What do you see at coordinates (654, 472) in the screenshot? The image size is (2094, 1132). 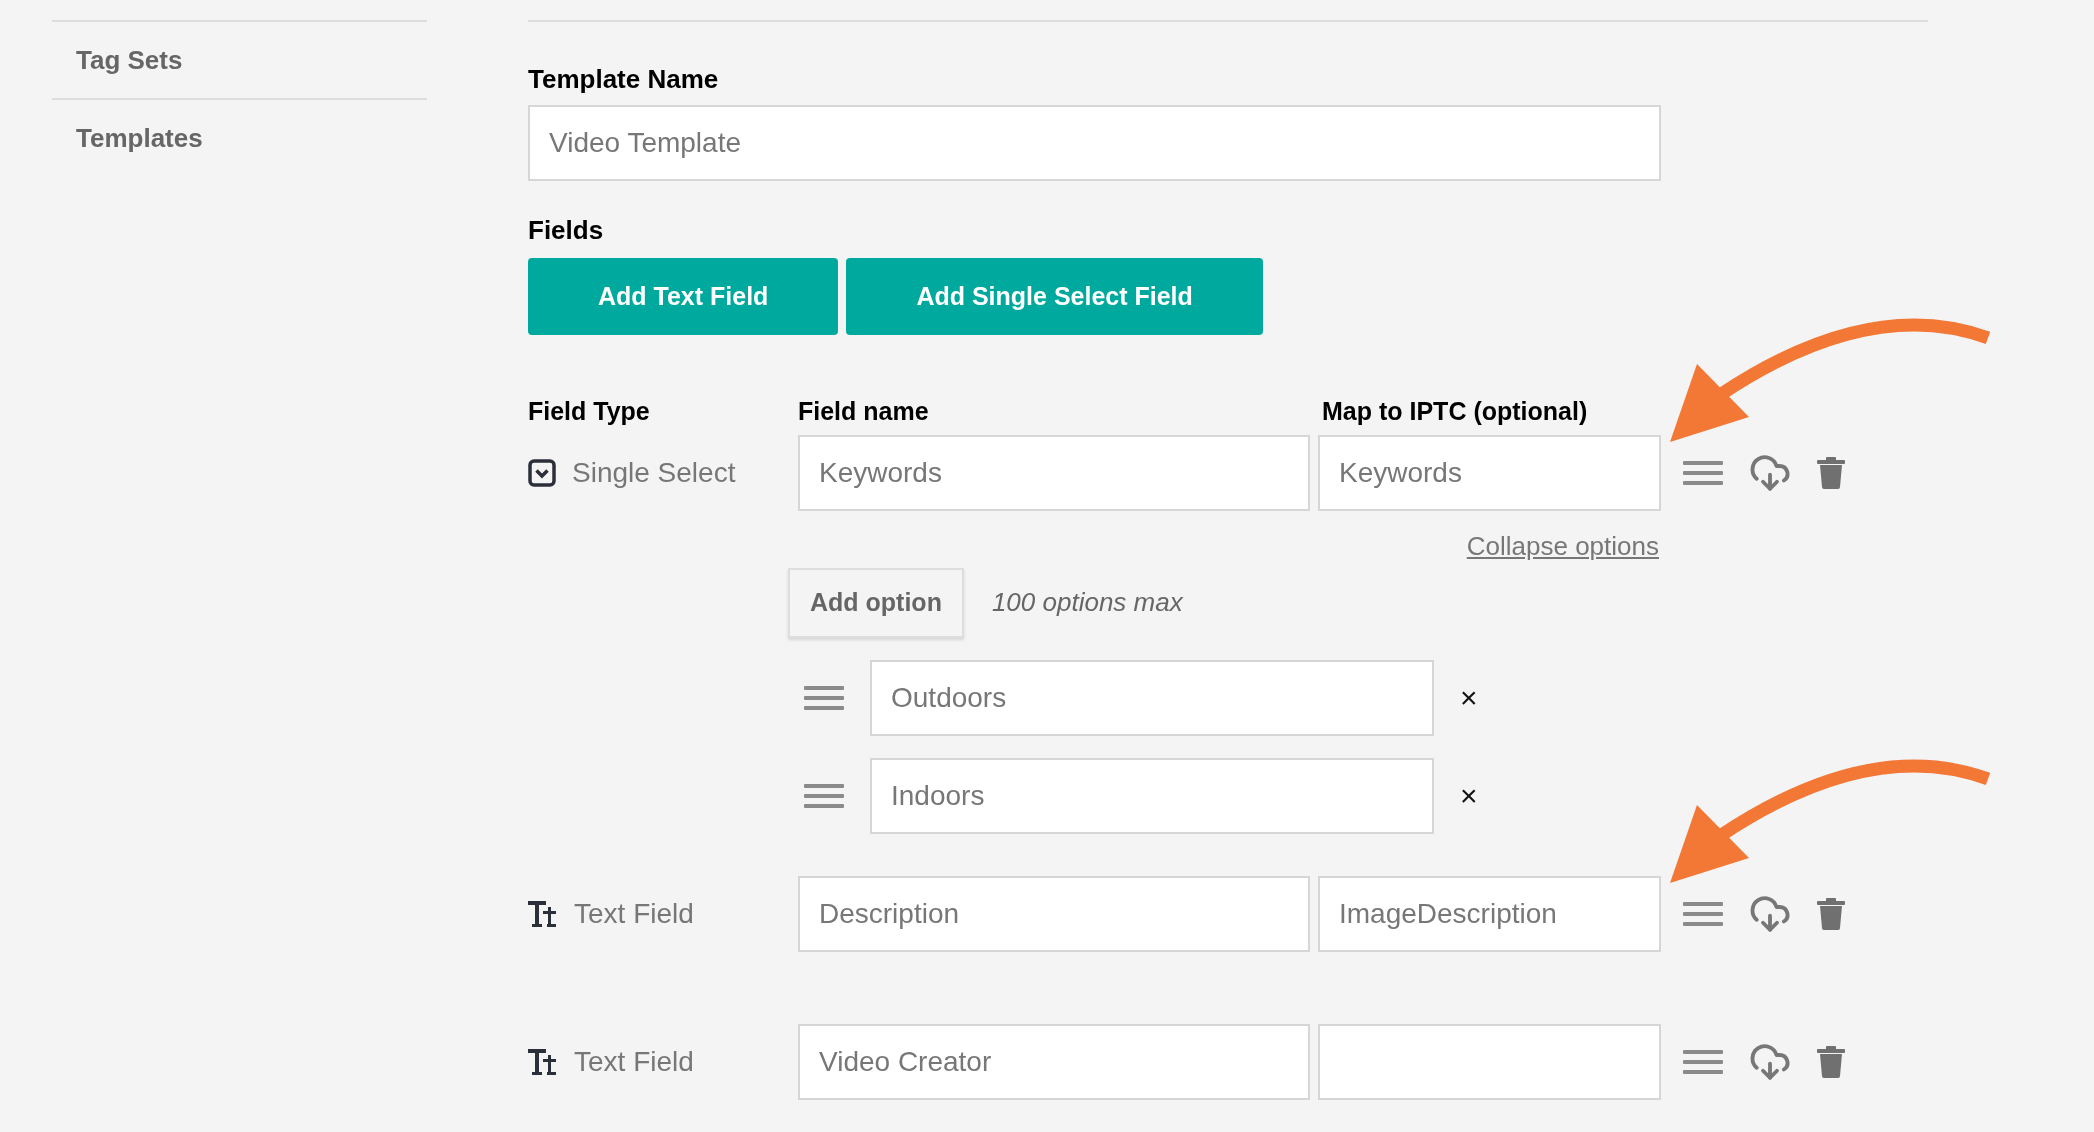 I see `field-type-label: Single Select` at bounding box center [654, 472].